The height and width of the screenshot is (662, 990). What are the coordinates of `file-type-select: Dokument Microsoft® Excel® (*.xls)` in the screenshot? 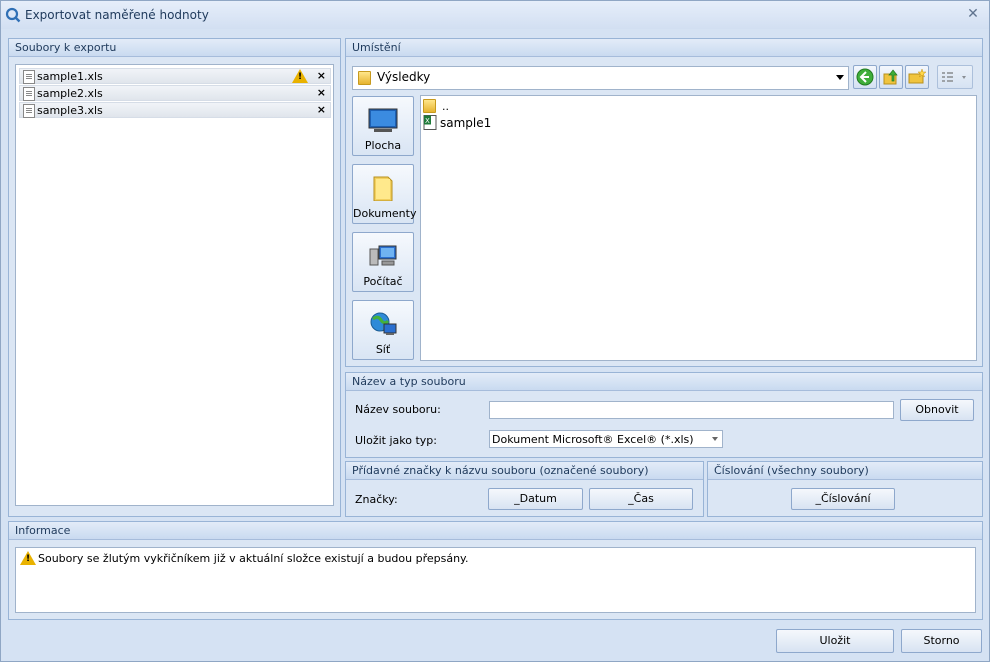 It's located at (606, 439).